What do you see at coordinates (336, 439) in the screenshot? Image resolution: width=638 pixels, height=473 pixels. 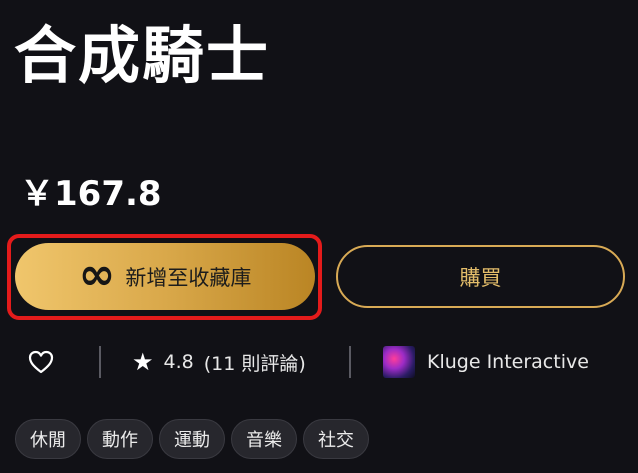 I see `tag-social: 社交` at bounding box center [336, 439].